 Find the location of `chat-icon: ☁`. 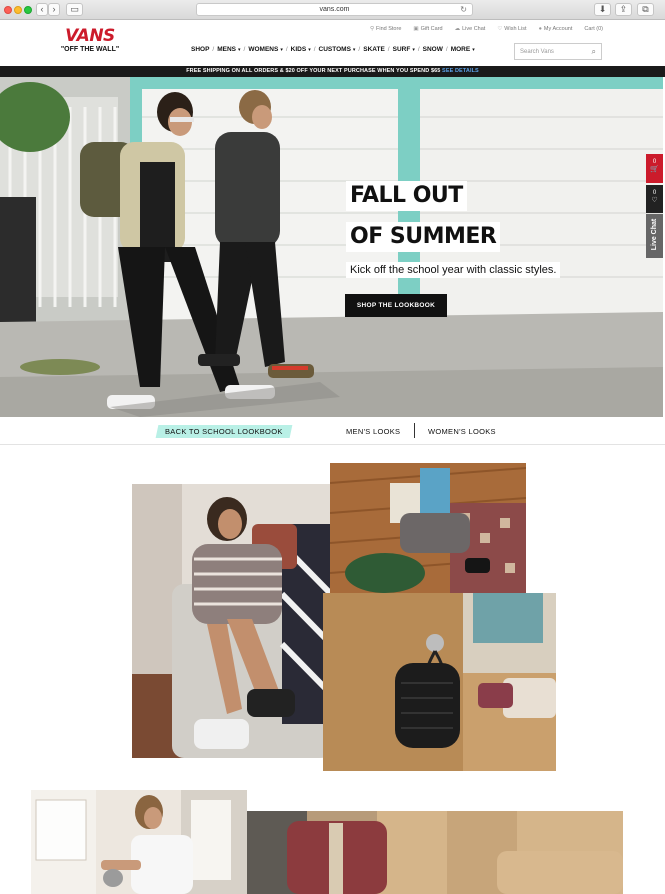

chat-icon: ☁ is located at coordinates (457, 29).